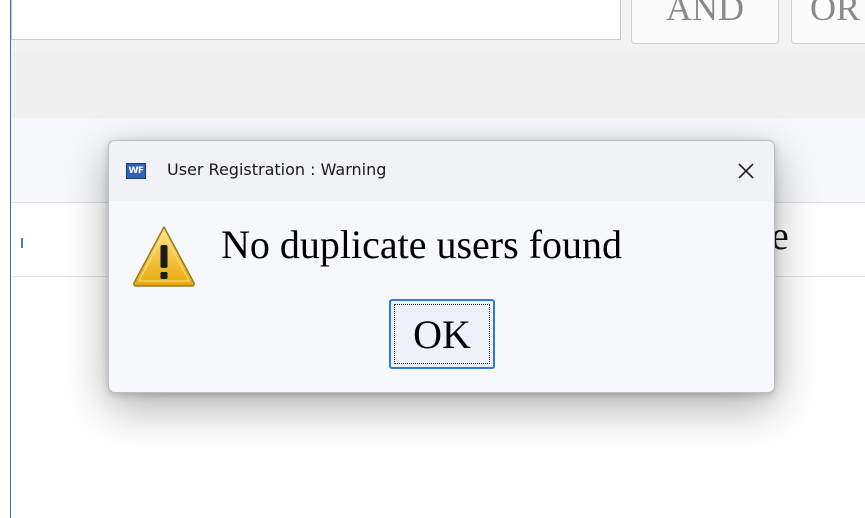 This screenshot has height=518, width=865. What do you see at coordinates (164, 256) in the screenshot?
I see `warning-icon` at bounding box center [164, 256].